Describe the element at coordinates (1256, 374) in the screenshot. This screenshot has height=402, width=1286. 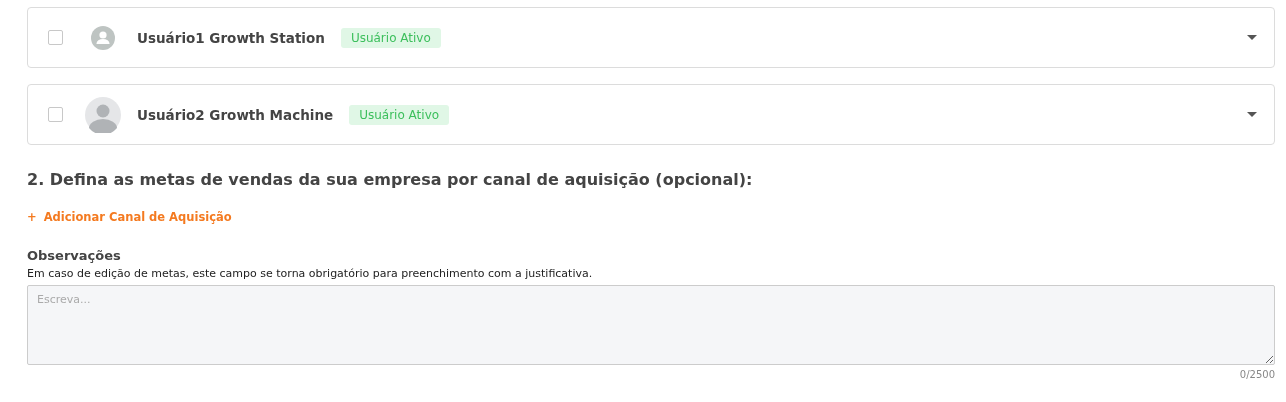
I see `character-counter: 0/2500` at that location.